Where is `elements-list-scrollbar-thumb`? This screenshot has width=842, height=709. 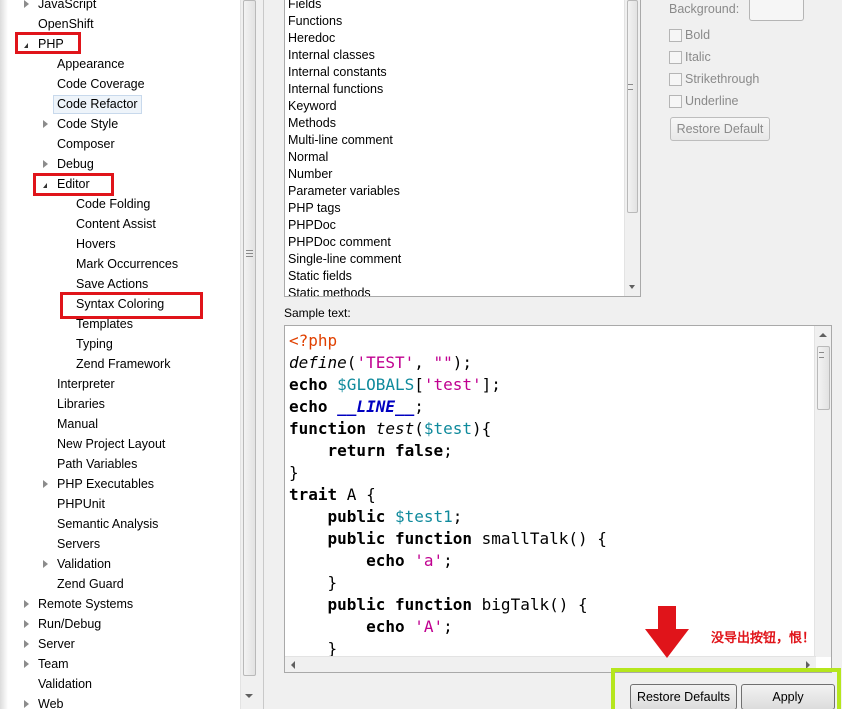
elements-list-scrollbar-thumb is located at coordinates (632, 106).